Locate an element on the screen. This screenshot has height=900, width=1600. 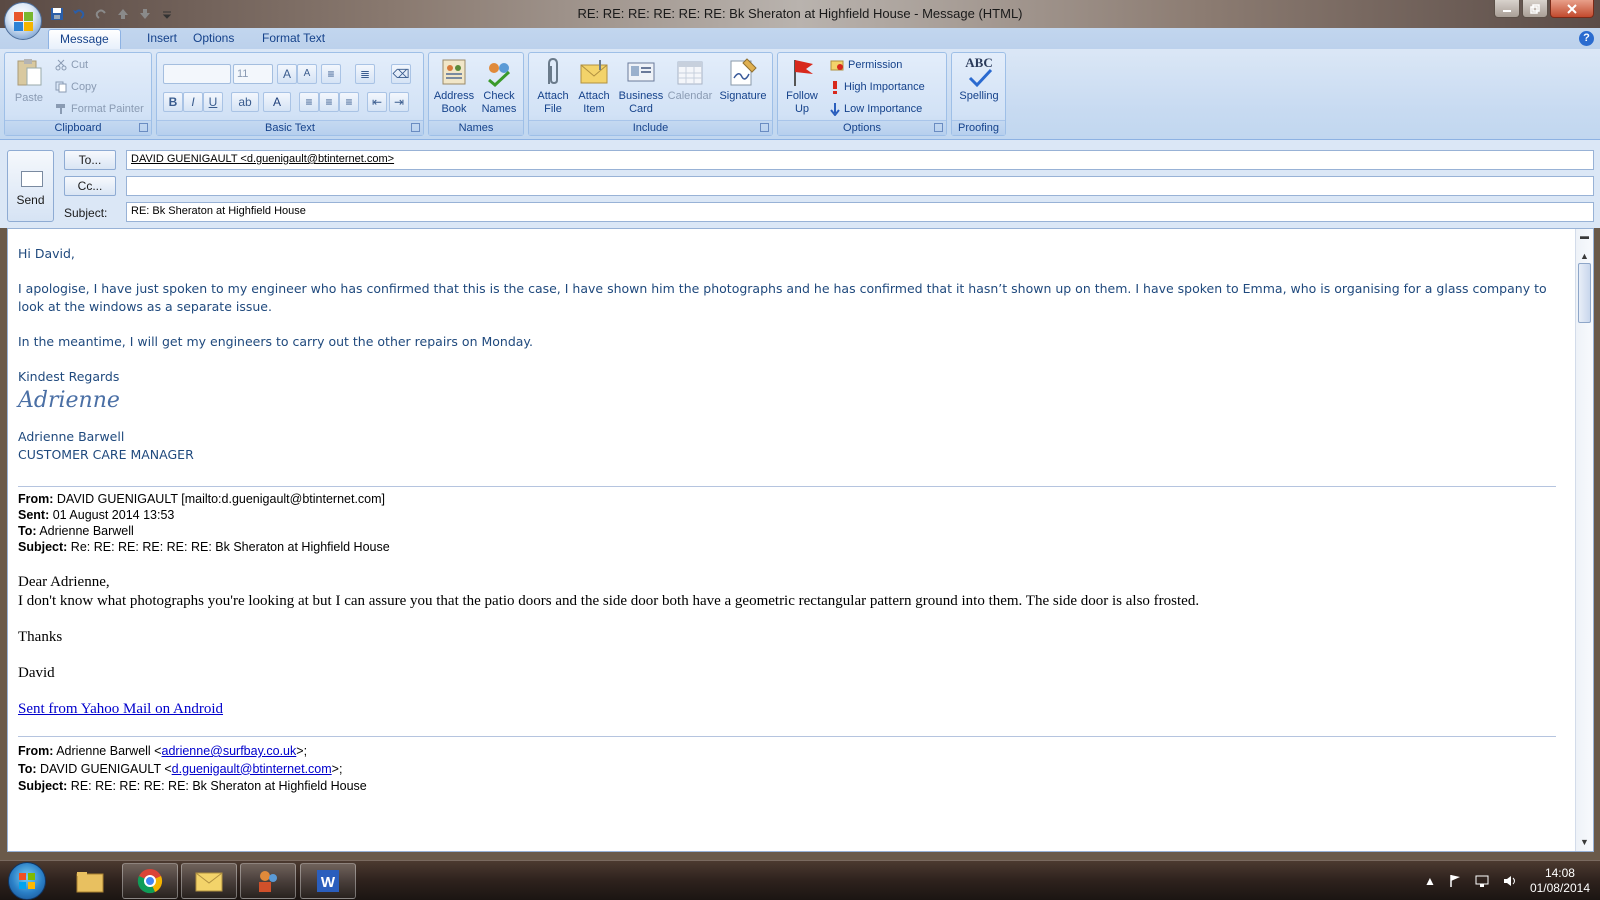
copy-button: Copy is located at coordinates (76, 87).